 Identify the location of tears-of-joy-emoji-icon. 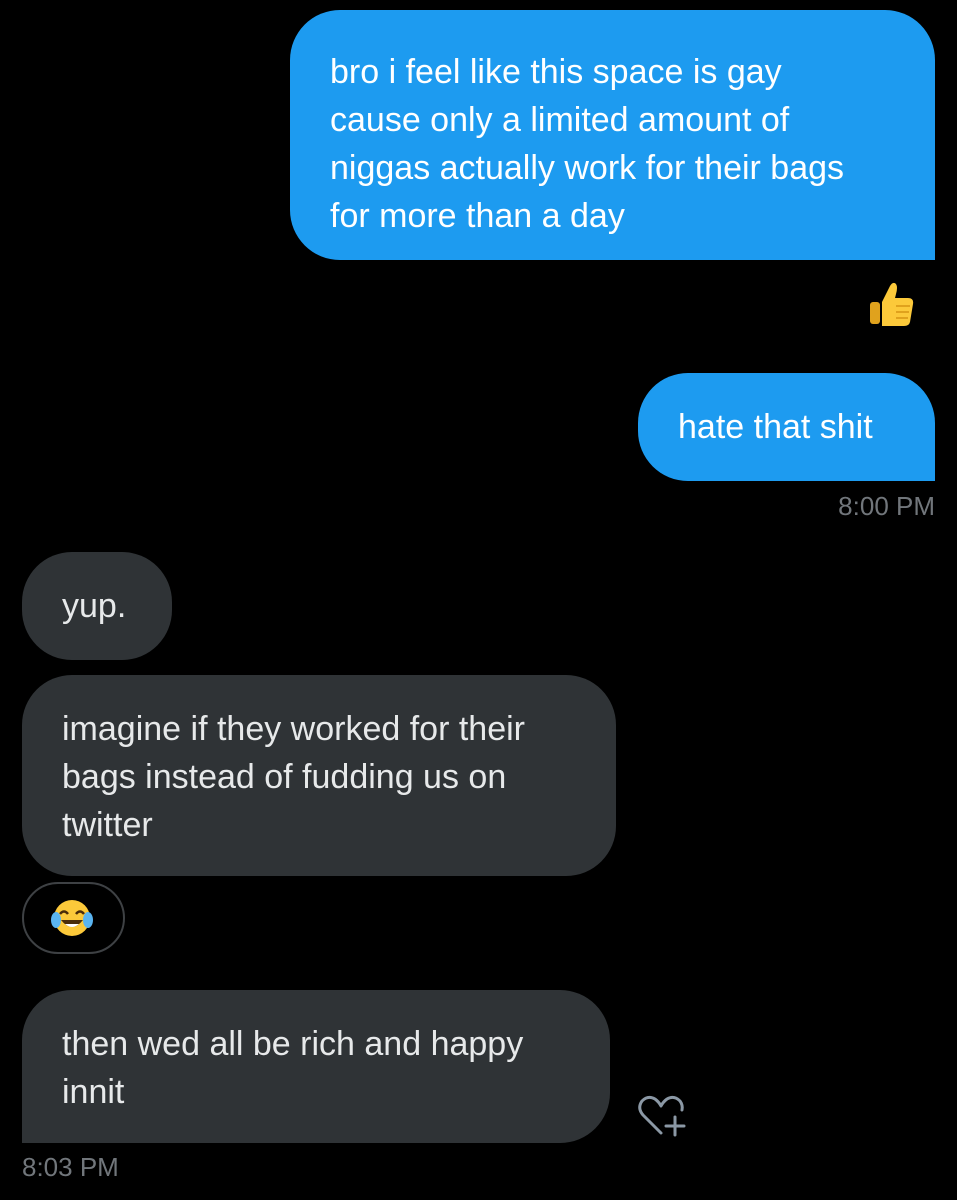
(72, 918).